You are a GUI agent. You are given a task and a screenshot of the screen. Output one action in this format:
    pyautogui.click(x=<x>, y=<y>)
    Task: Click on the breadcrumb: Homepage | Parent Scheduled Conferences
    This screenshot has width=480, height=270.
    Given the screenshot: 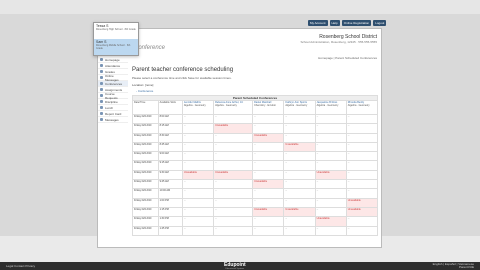 What is the action you would take?
    pyautogui.click(x=347, y=58)
    